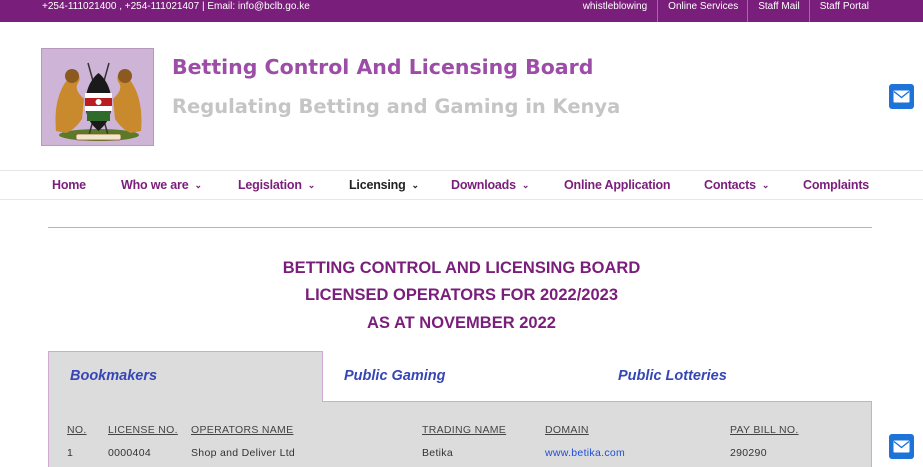 This screenshot has width=923, height=467. What do you see at coordinates (242, 430) in the screenshot?
I see `column-header-operators-name: OPERATORS NAME` at bounding box center [242, 430].